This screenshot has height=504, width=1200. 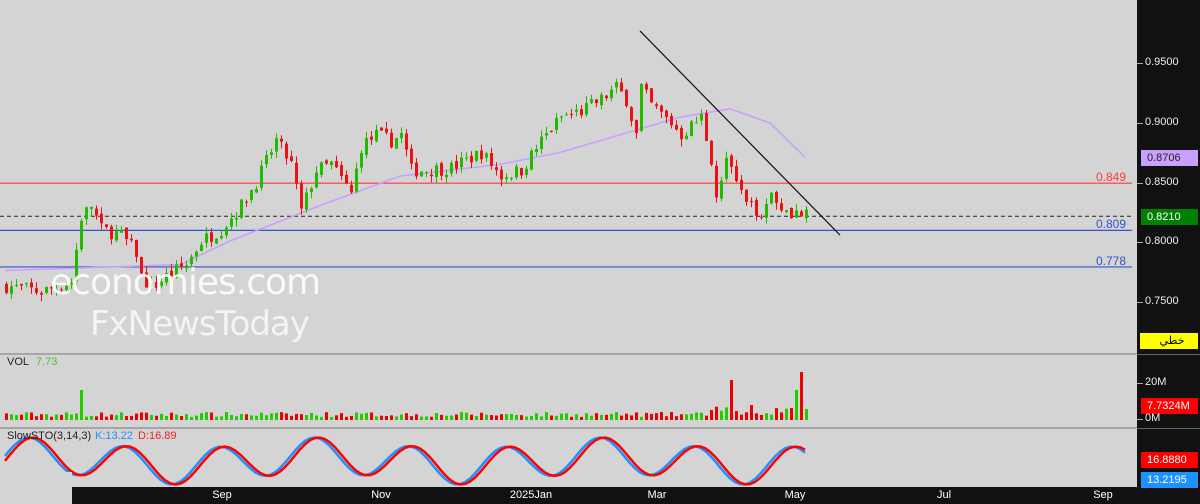 I want to click on watermark-fxnewstoday: FxNewsToday, so click(x=200, y=324).